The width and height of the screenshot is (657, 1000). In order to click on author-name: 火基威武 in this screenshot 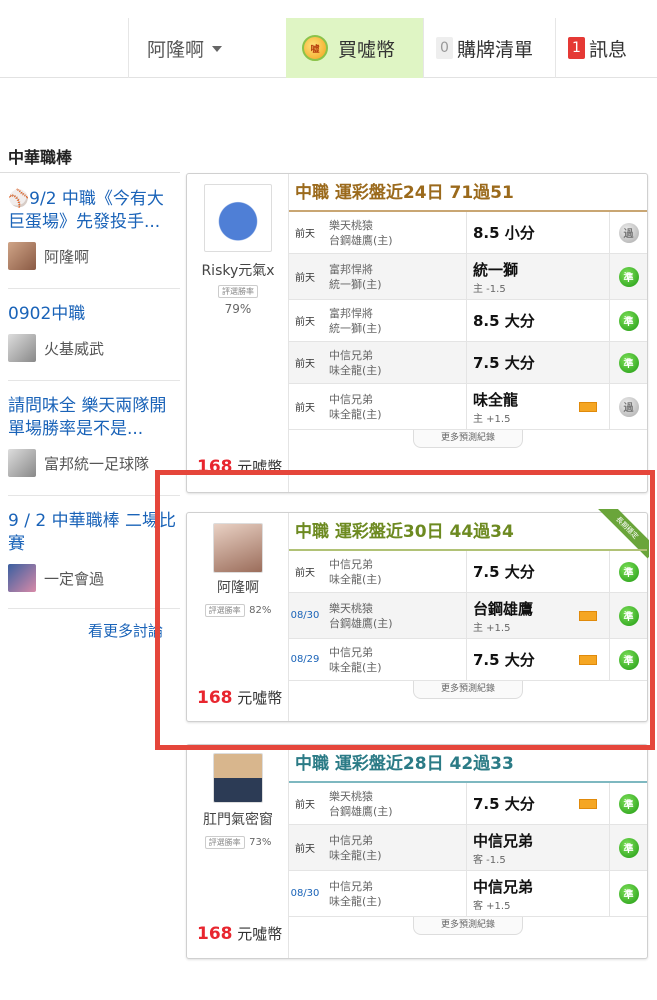, I will do `click(74, 348)`.